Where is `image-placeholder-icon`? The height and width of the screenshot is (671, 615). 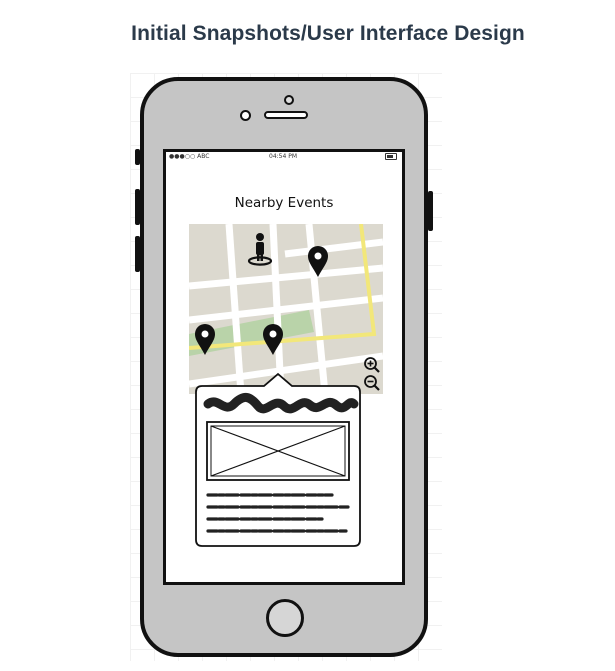 image-placeholder-icon is located at coordinates (278, 451).